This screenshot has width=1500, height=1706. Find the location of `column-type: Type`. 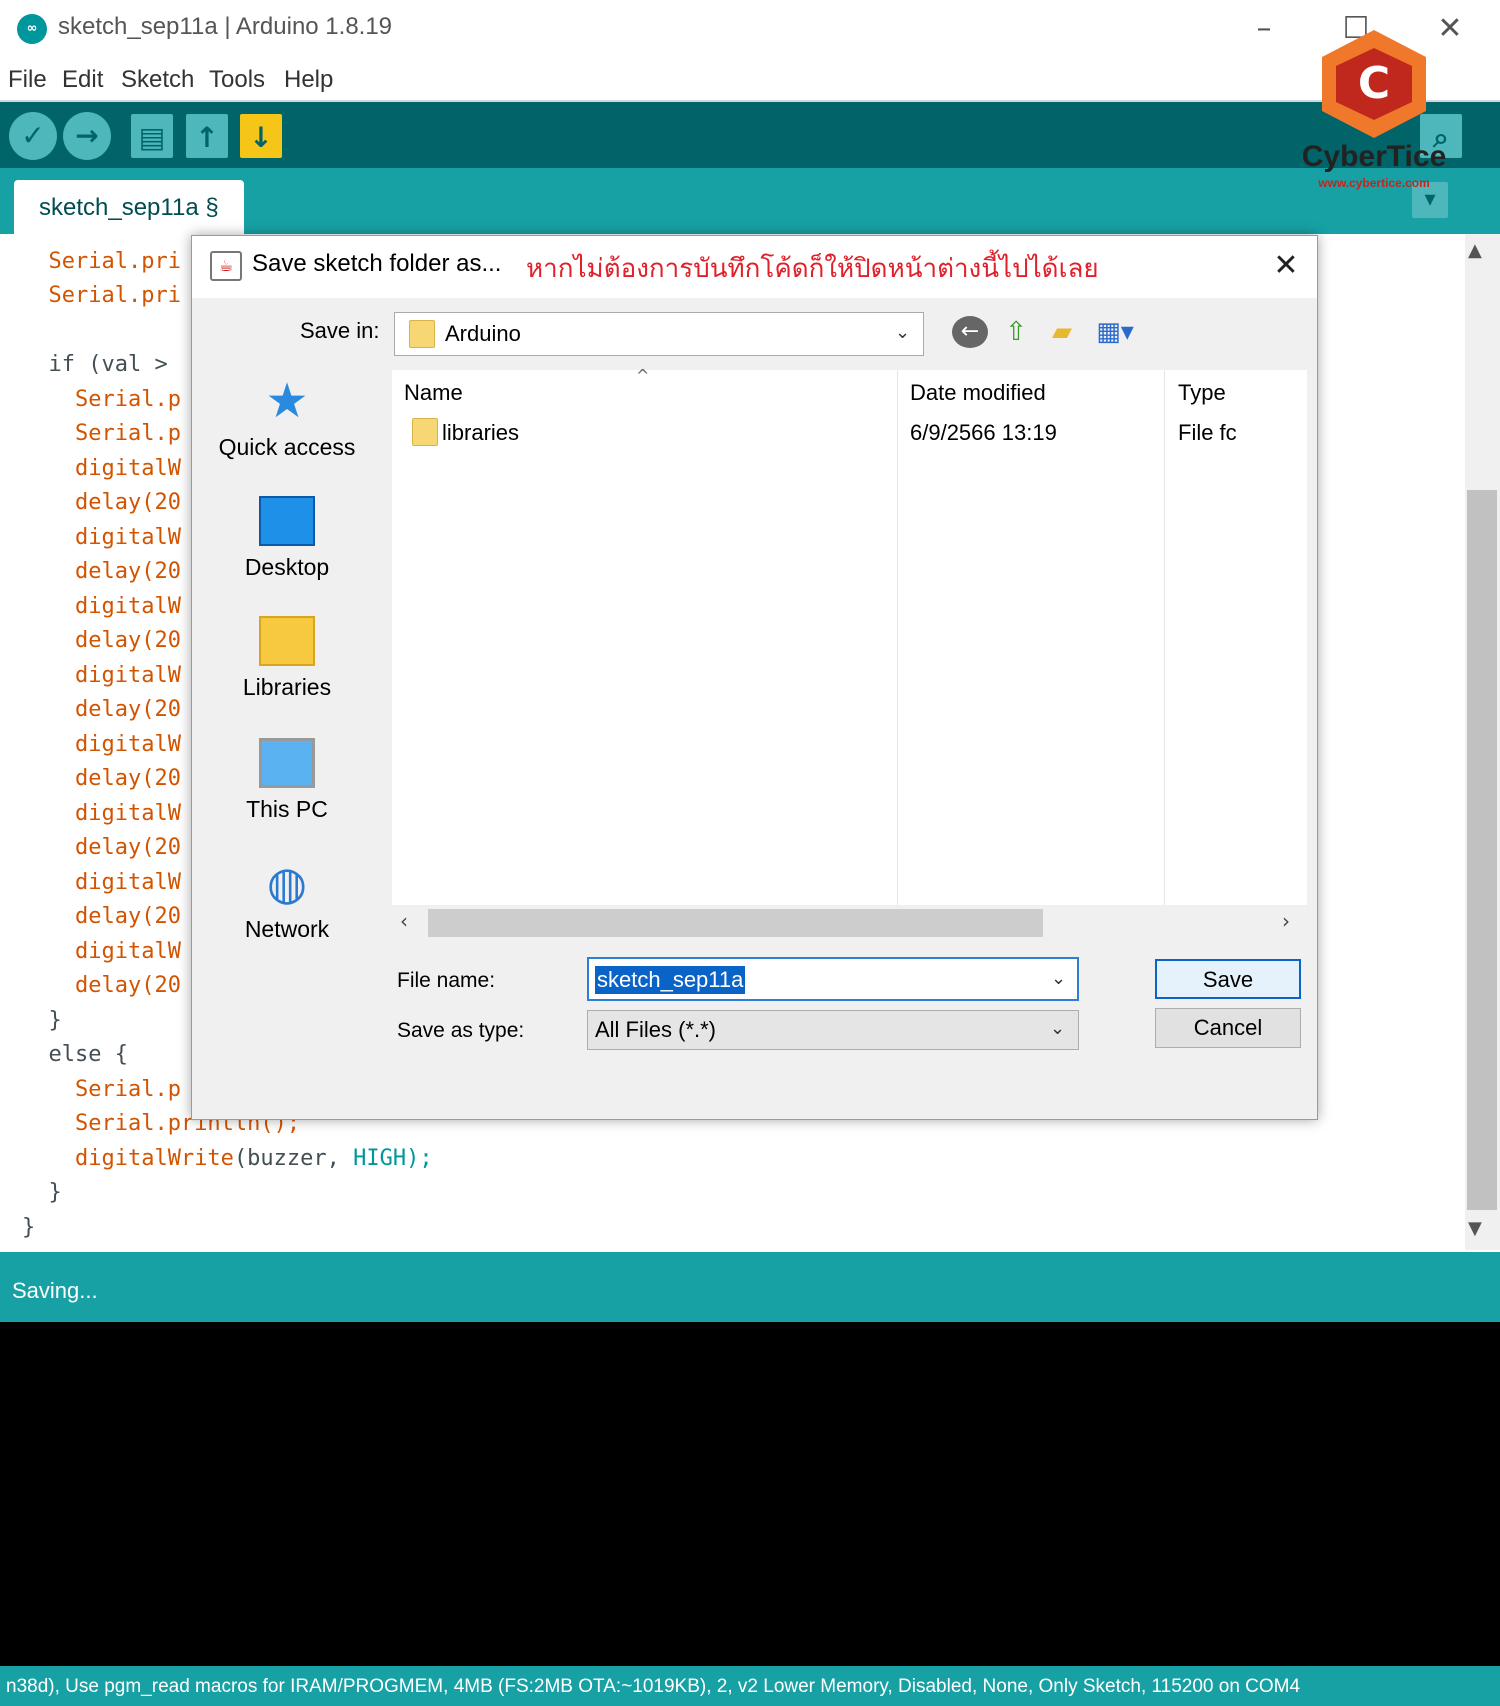

column-type: Type is located at coordinates (1202, 393).